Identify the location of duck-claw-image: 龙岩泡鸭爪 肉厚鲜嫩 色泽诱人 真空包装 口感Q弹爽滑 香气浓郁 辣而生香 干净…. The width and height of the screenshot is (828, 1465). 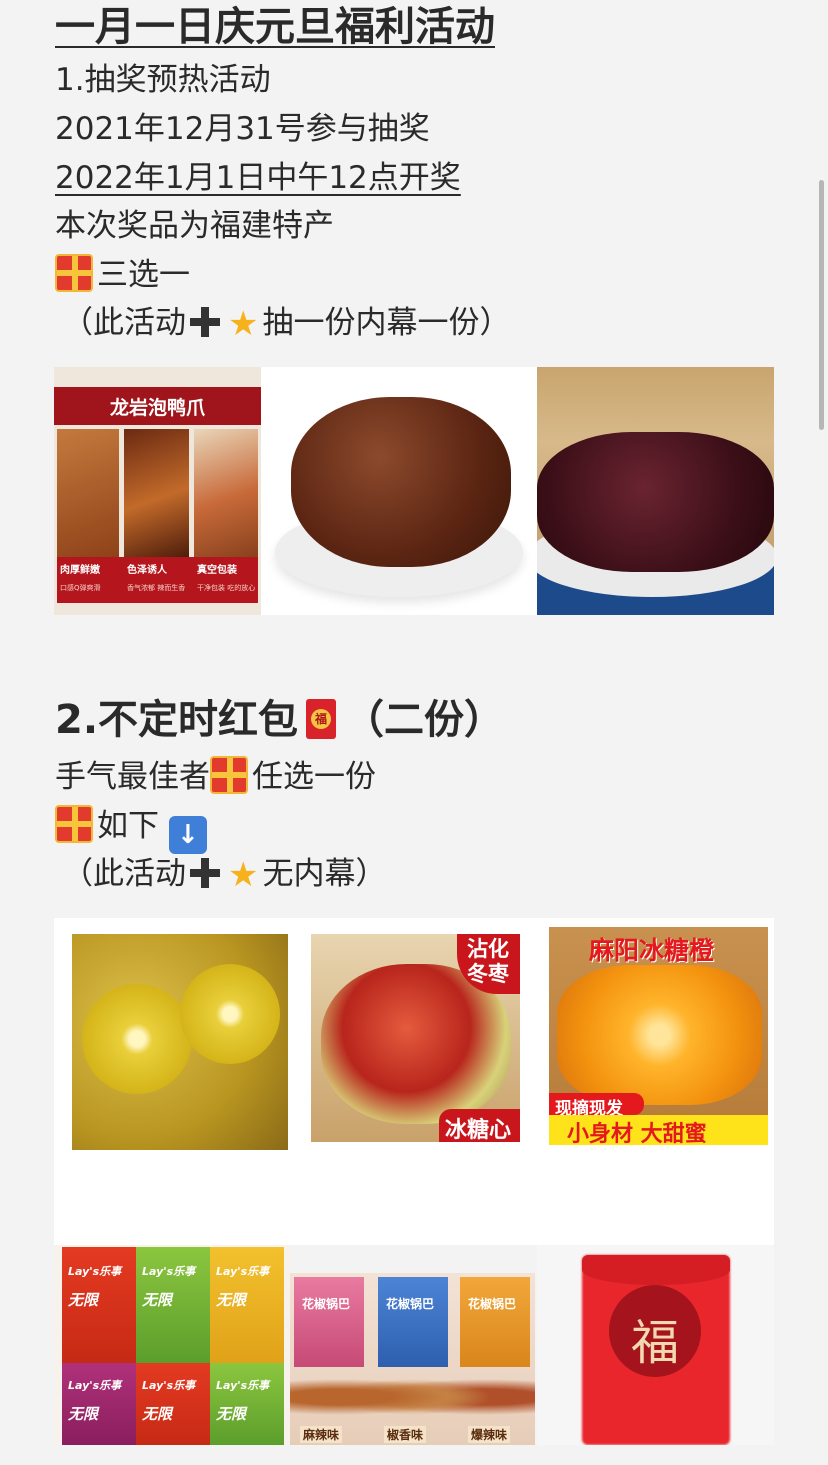
(157, 491).